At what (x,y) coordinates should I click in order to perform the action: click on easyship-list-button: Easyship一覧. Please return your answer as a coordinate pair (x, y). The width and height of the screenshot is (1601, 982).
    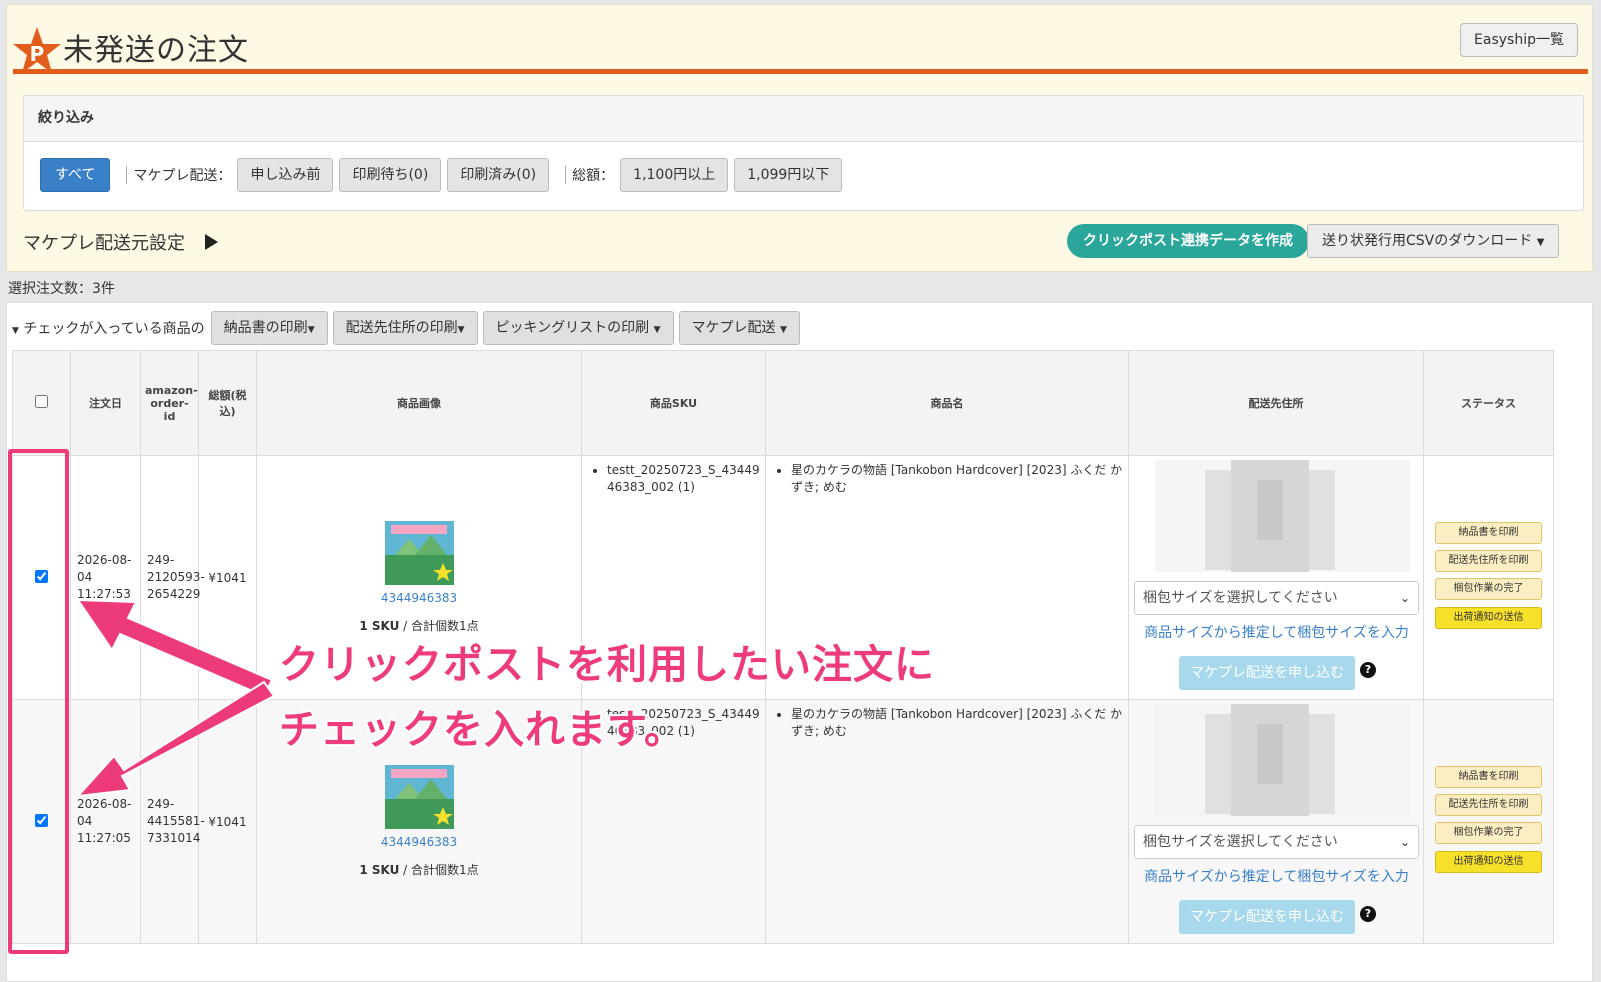
    Looking at the image, I should click on (1519, 40).